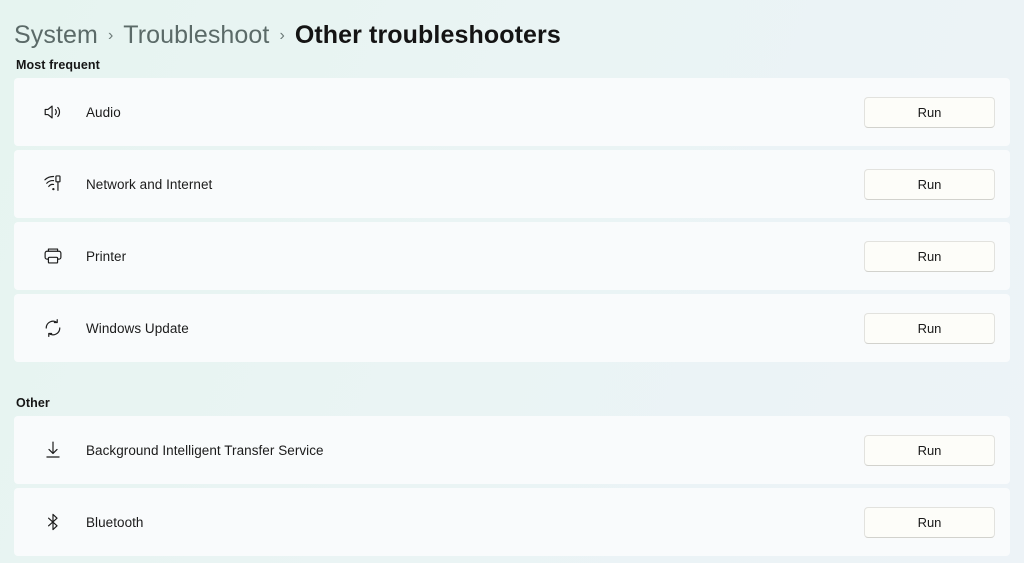 The height and width of the screenshot is (563, 1024). Describe the element at coordinates (512, 256) in the screenshot. I see `troubleshooter-row-printer: Printer Run` at that location.